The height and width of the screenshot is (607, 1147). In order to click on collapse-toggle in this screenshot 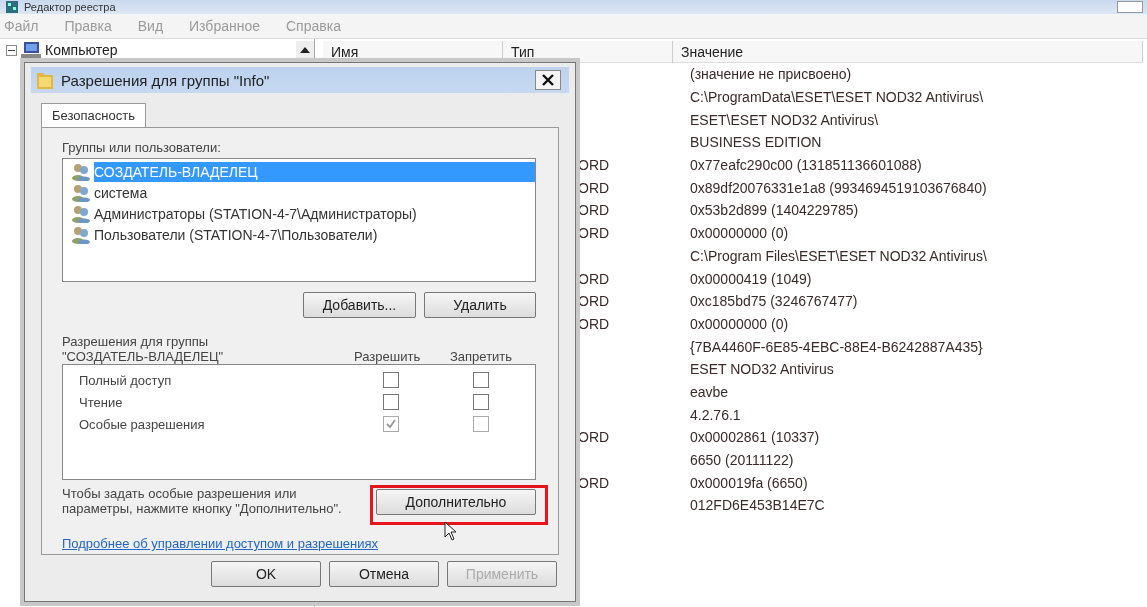, I will do `click(11, 50)`.